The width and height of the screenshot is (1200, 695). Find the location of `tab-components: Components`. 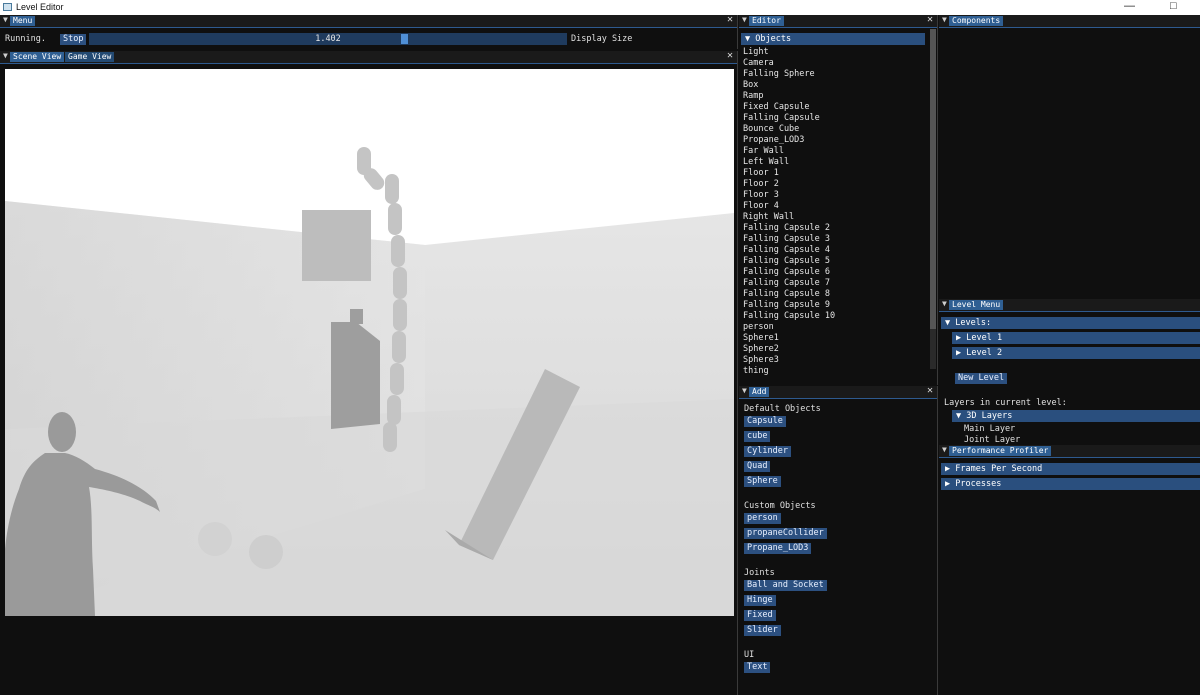

tab-components: Components is located at coordinates (976, 21).